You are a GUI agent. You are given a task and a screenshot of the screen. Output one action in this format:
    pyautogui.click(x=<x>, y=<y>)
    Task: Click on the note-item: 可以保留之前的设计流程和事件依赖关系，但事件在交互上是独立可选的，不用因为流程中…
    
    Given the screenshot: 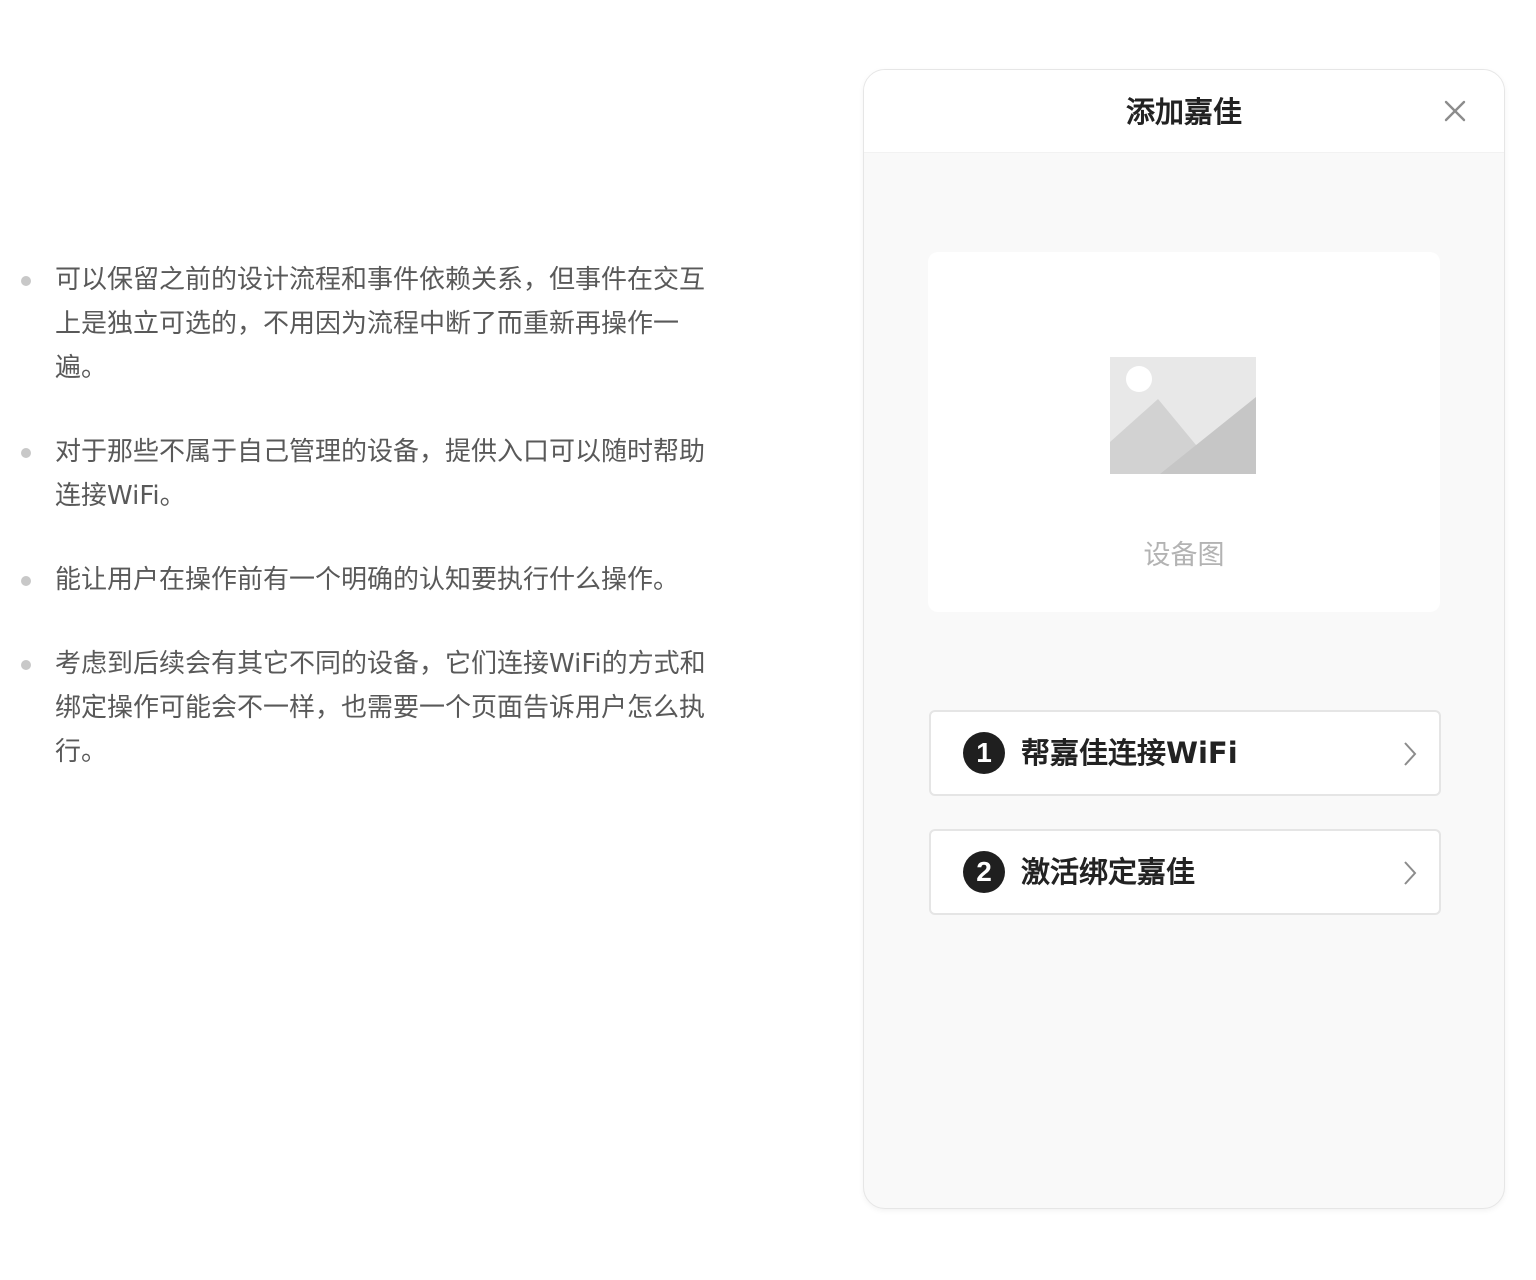 What is the action you would take?
    pyautogui.click(x=370, y=324)
    